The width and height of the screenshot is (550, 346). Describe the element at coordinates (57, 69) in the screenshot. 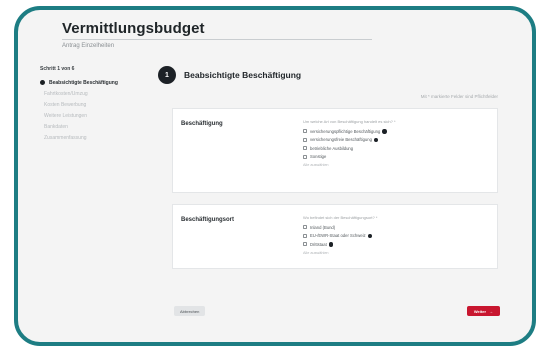

I see `step-count: Schritt 1 von 6` at that location.